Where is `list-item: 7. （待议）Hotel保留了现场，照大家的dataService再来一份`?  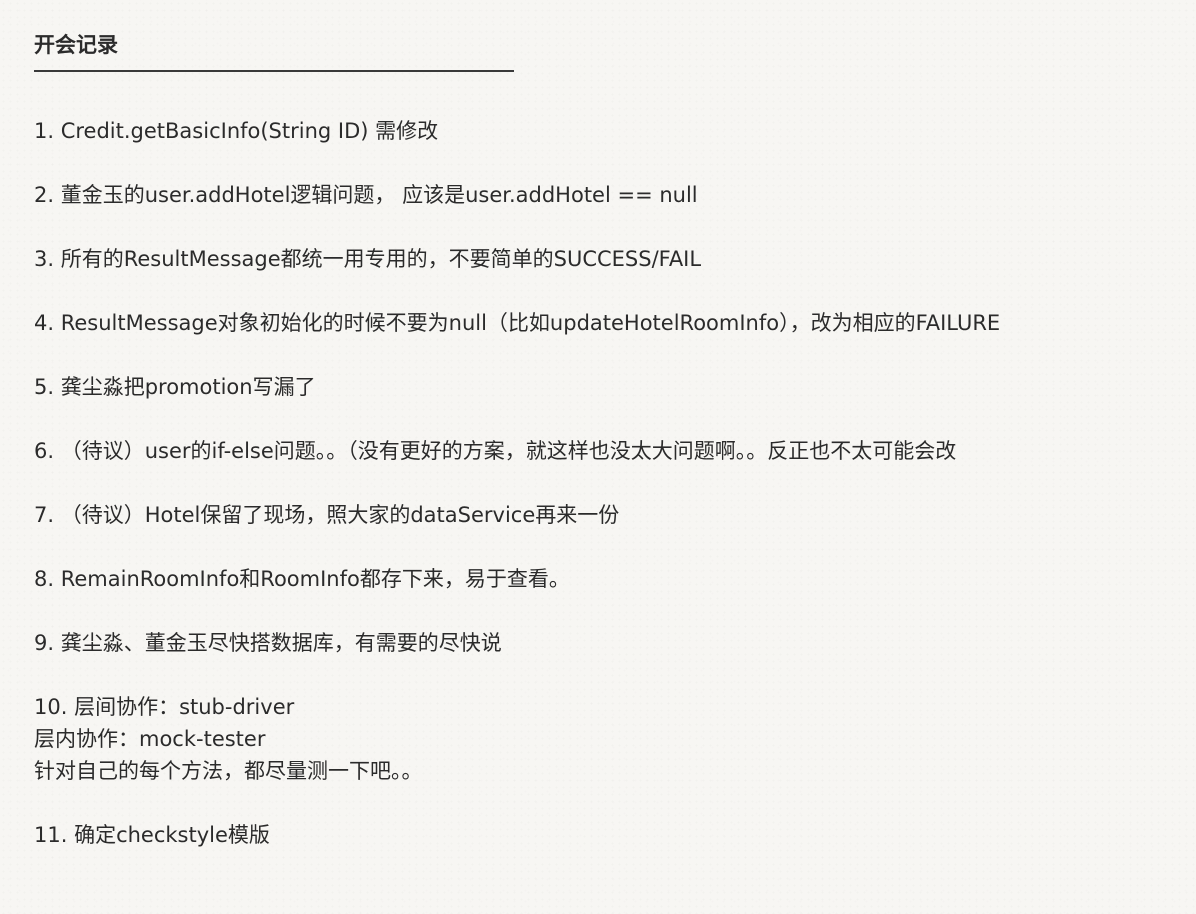 list-item: 7. （待议）Hotel保留了现场，照大家的dataService再来一份 is located at coordinates (609, 515).